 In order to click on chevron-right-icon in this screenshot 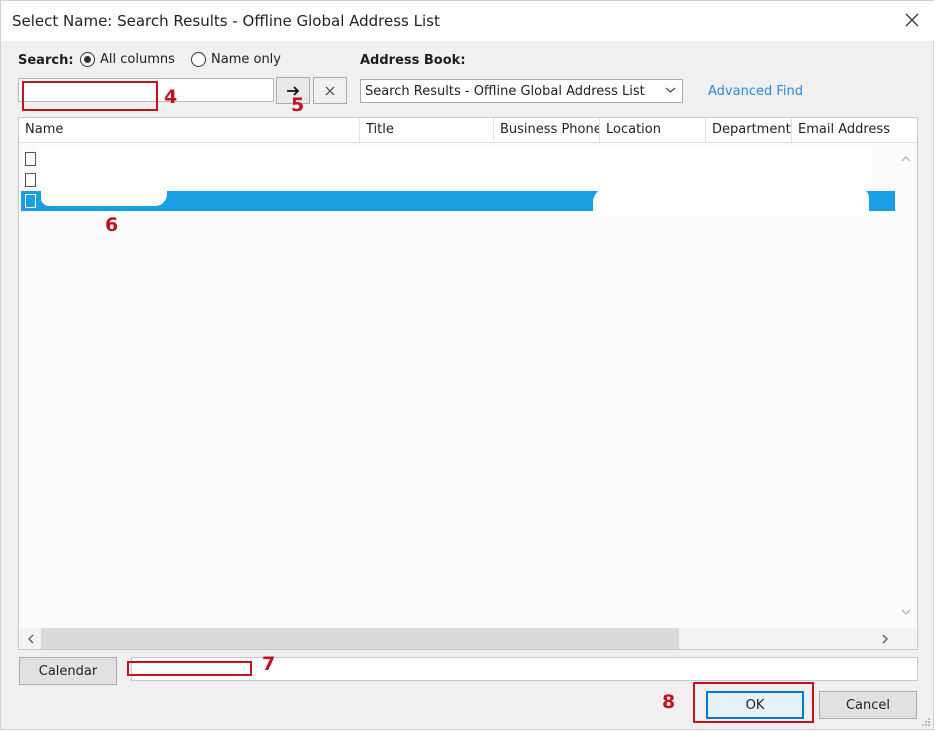, I will do `click(885, 639)`.